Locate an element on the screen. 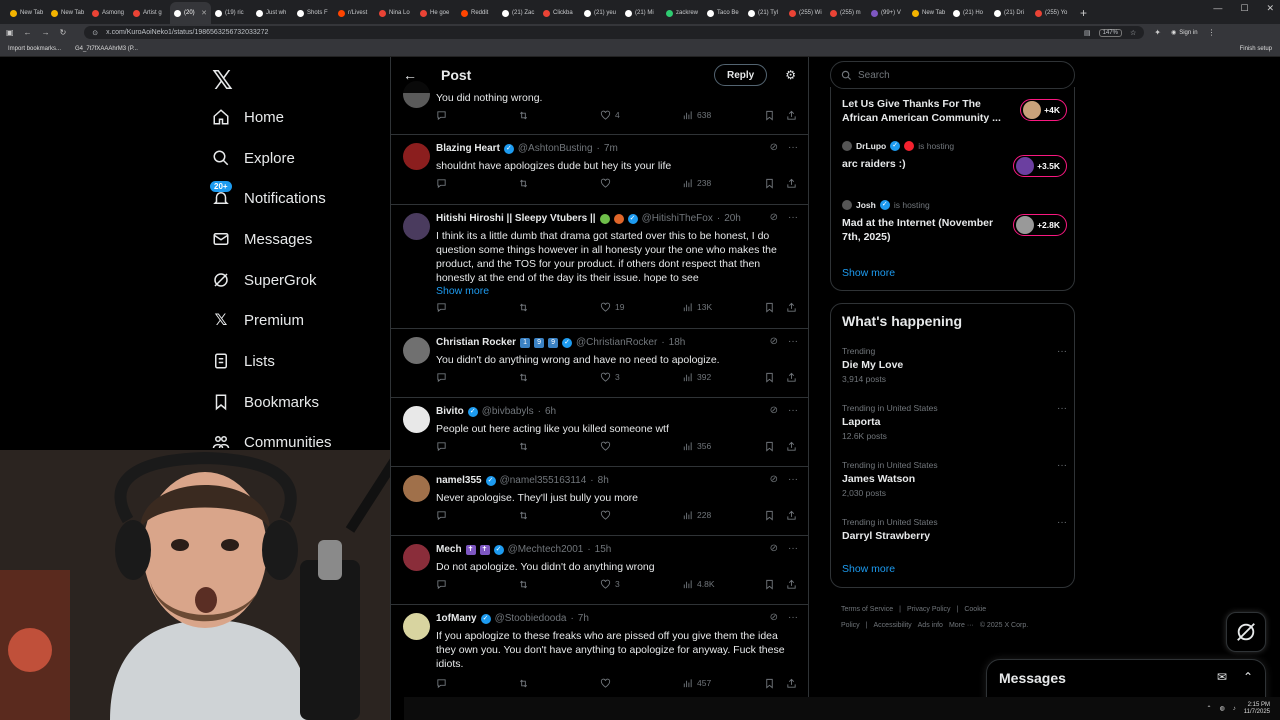  nav-explore: Explore is located at coordinates (253, 158).